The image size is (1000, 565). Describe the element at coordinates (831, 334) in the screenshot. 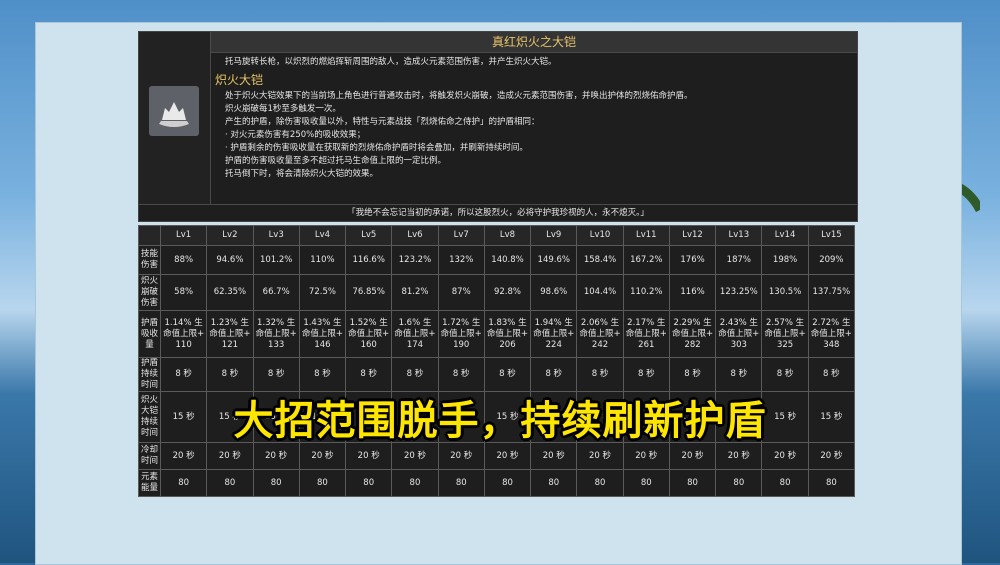

I see `value-cell: 2.72% 生命值上限+ 348` at that location.